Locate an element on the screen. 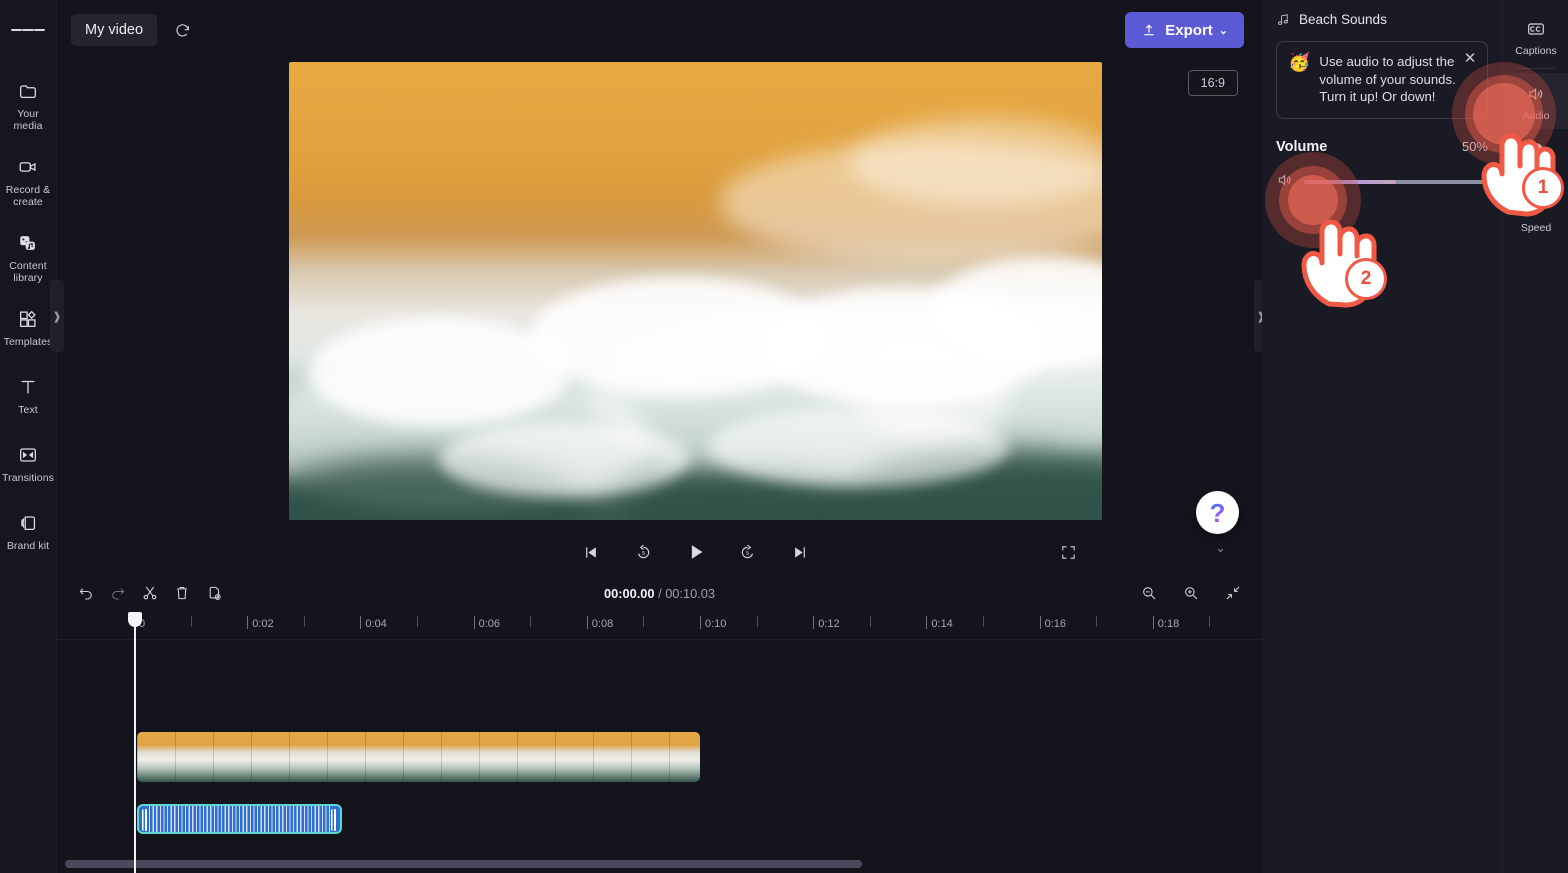 This screenshot has width=1568, height=873. fit-screen-icon is located at coordinates (1233, 593).